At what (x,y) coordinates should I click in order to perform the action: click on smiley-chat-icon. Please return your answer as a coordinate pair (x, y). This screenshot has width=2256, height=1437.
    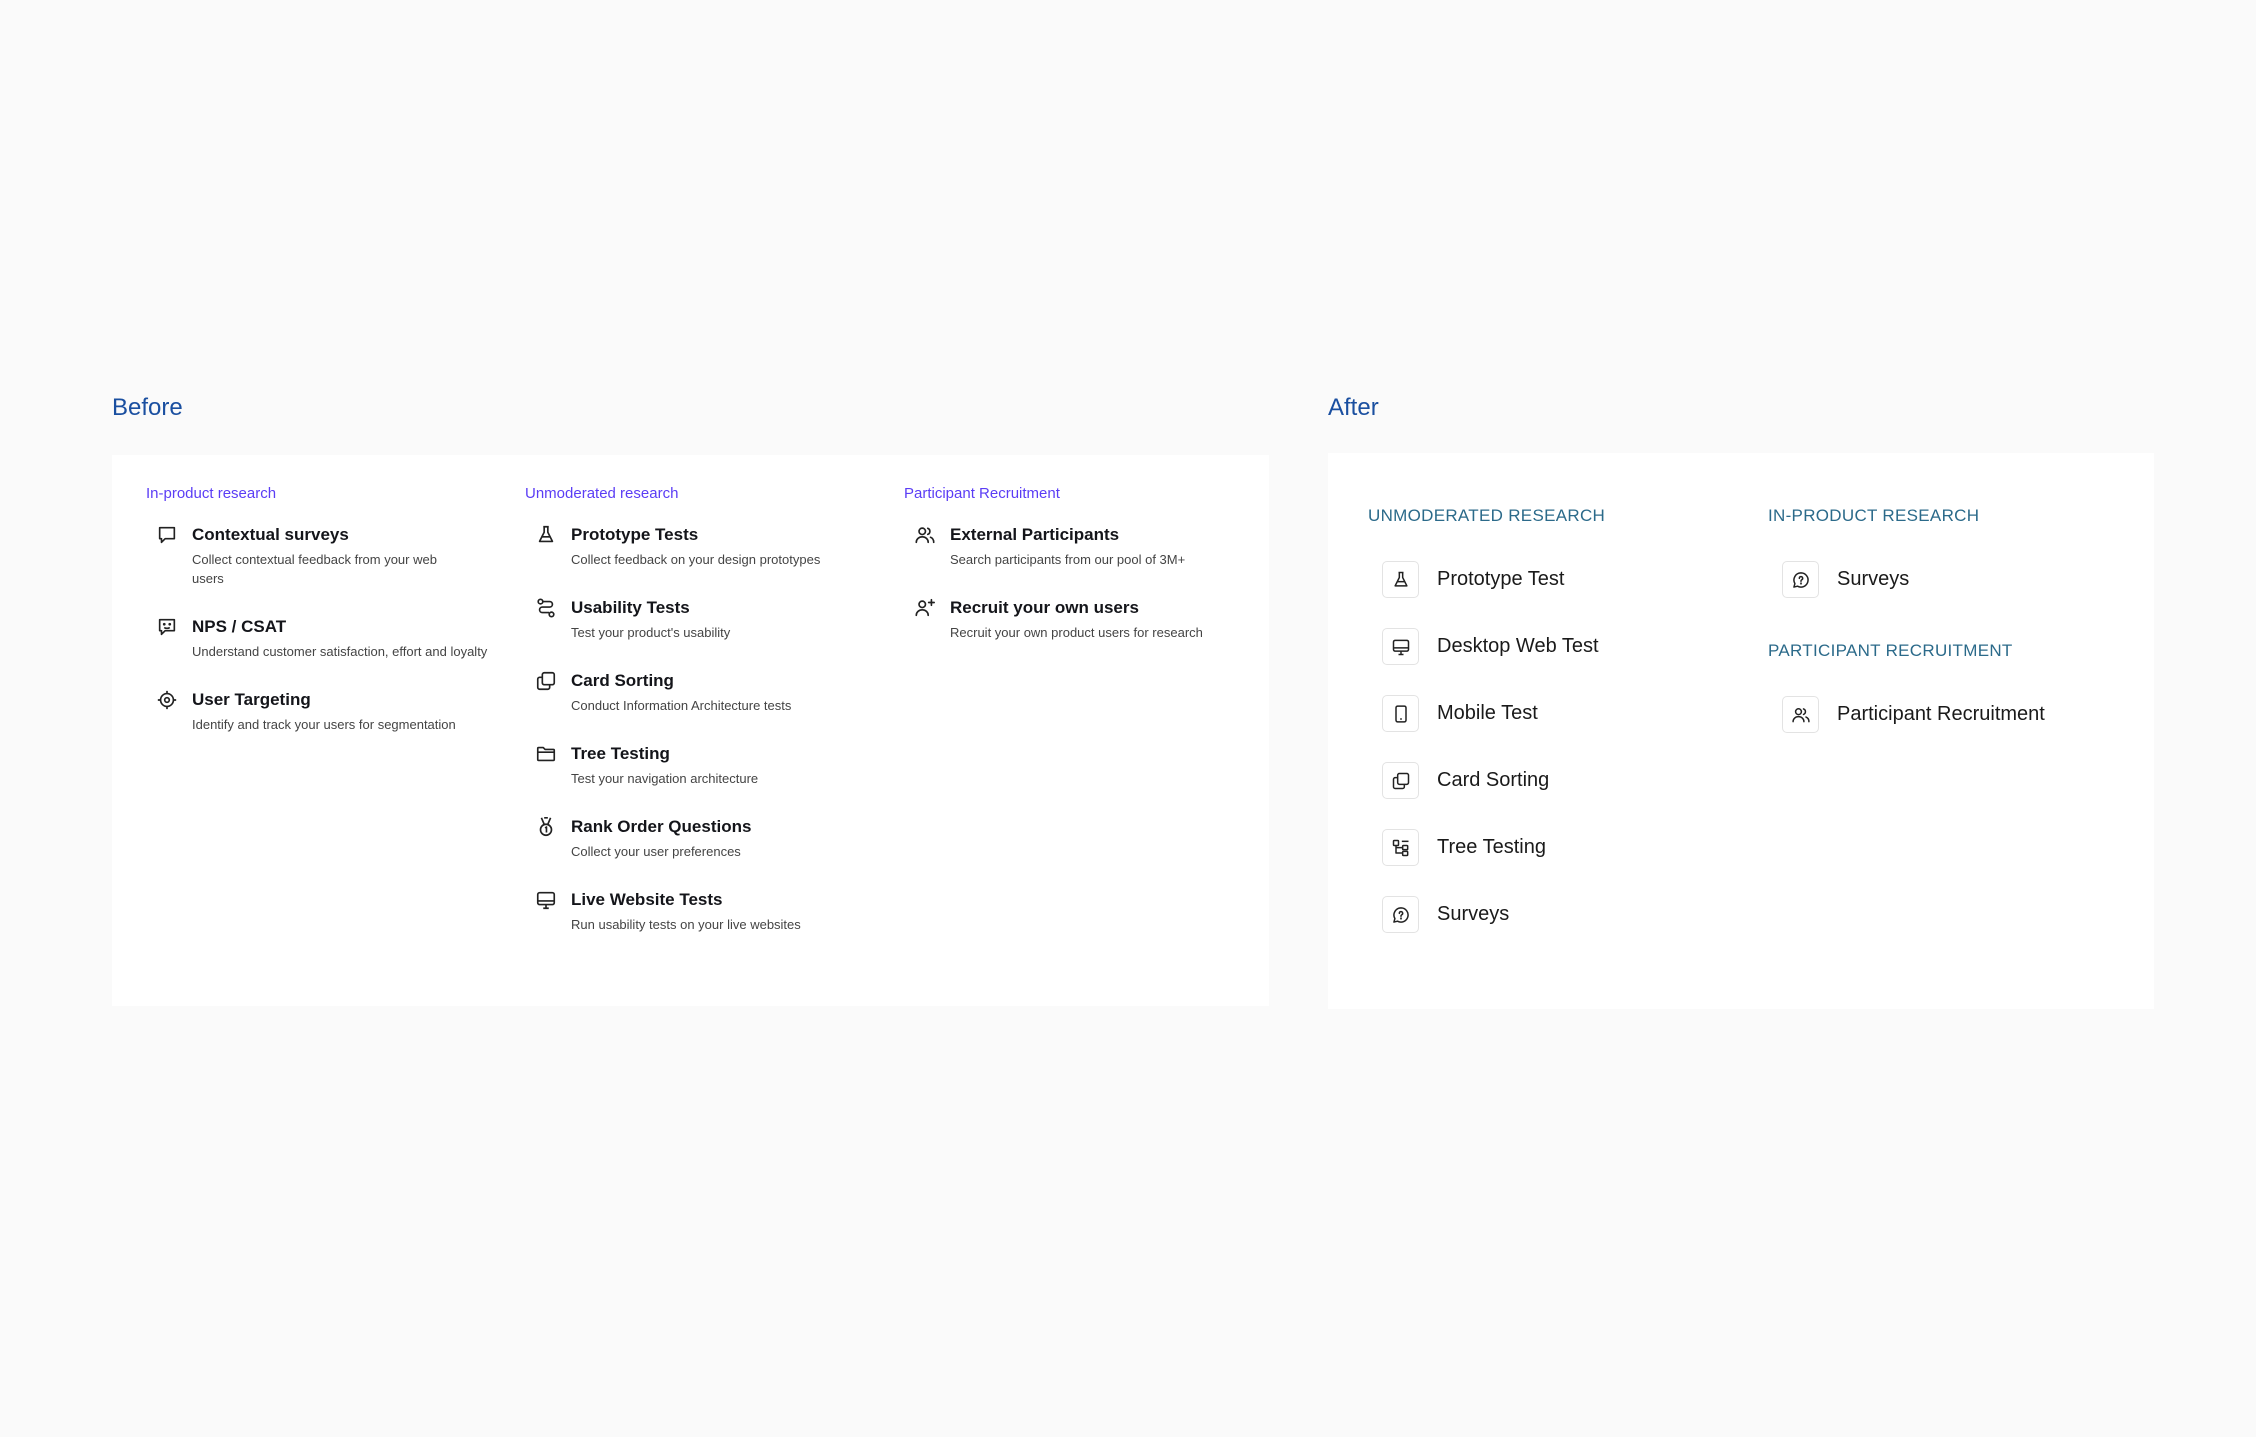
    Looking at the image, I should click on (167, 627).